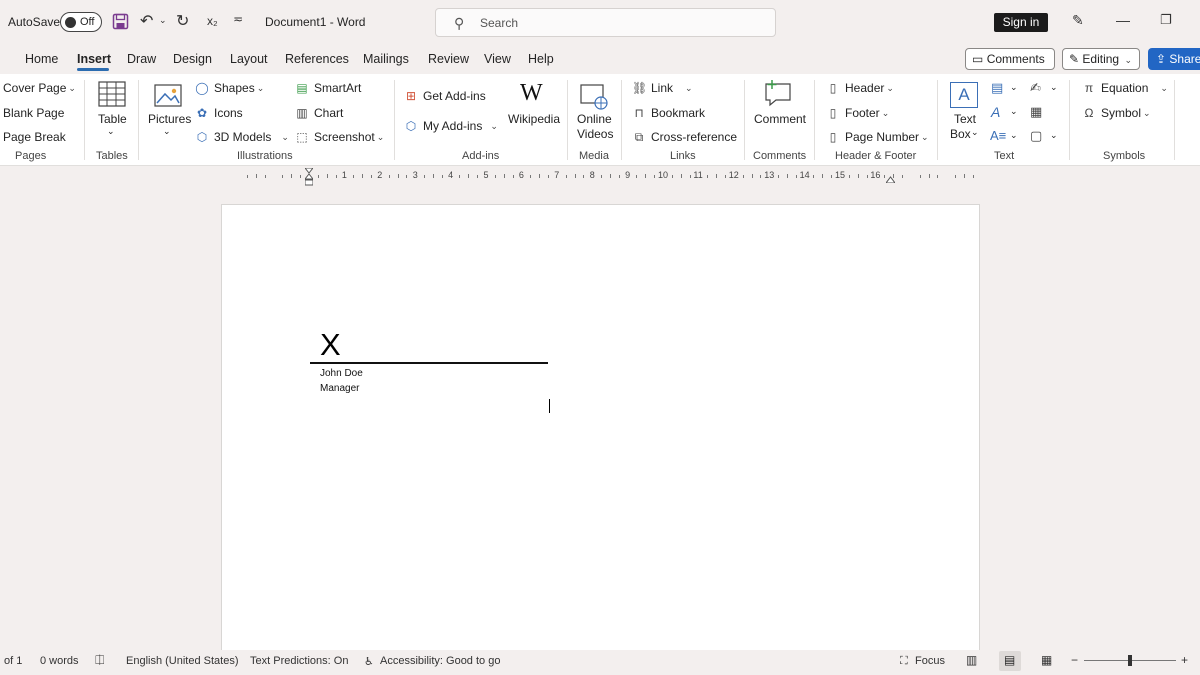 This screenshot has width=1200, height=675. What do you see at coordinates (860, 88) in the screenshot?
I see `header-button: ▯ Header ⌄` at bounding box center [860, 88].